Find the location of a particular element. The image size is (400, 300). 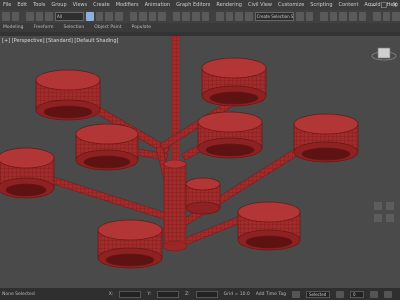

minimize-icon: — is located at coordinates (372, 5).